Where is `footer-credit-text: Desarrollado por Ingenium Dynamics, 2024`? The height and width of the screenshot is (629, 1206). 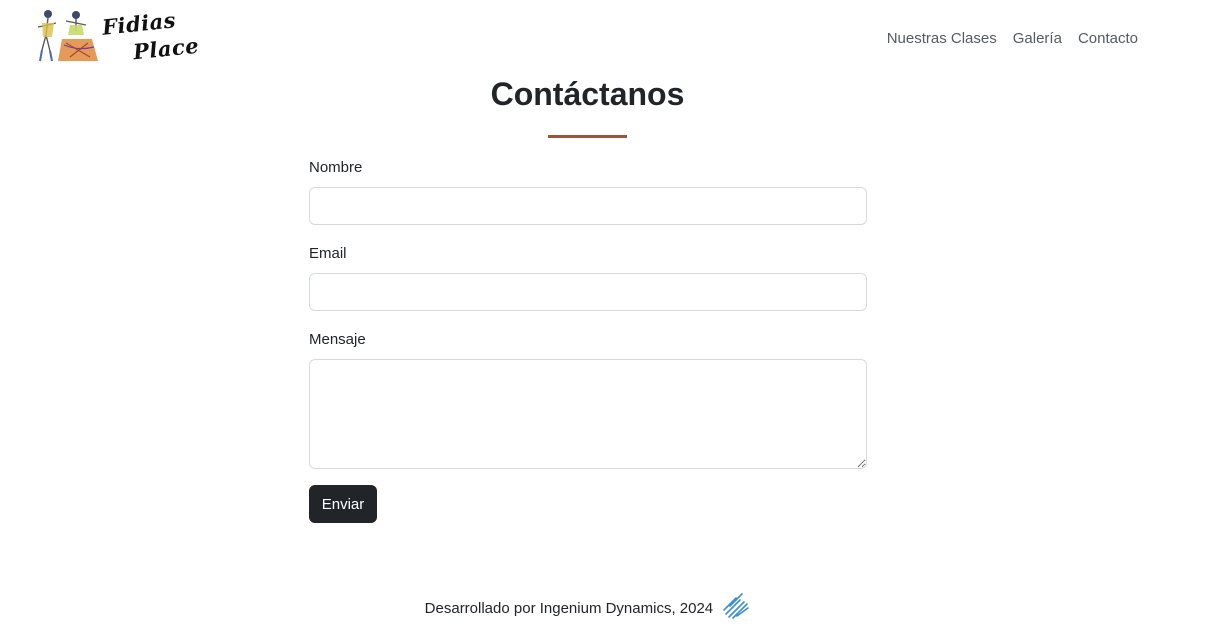 footer-credit-text: Desarrollado por Ingenium Dynamics, 2024 is located at coordinates (569, 608).